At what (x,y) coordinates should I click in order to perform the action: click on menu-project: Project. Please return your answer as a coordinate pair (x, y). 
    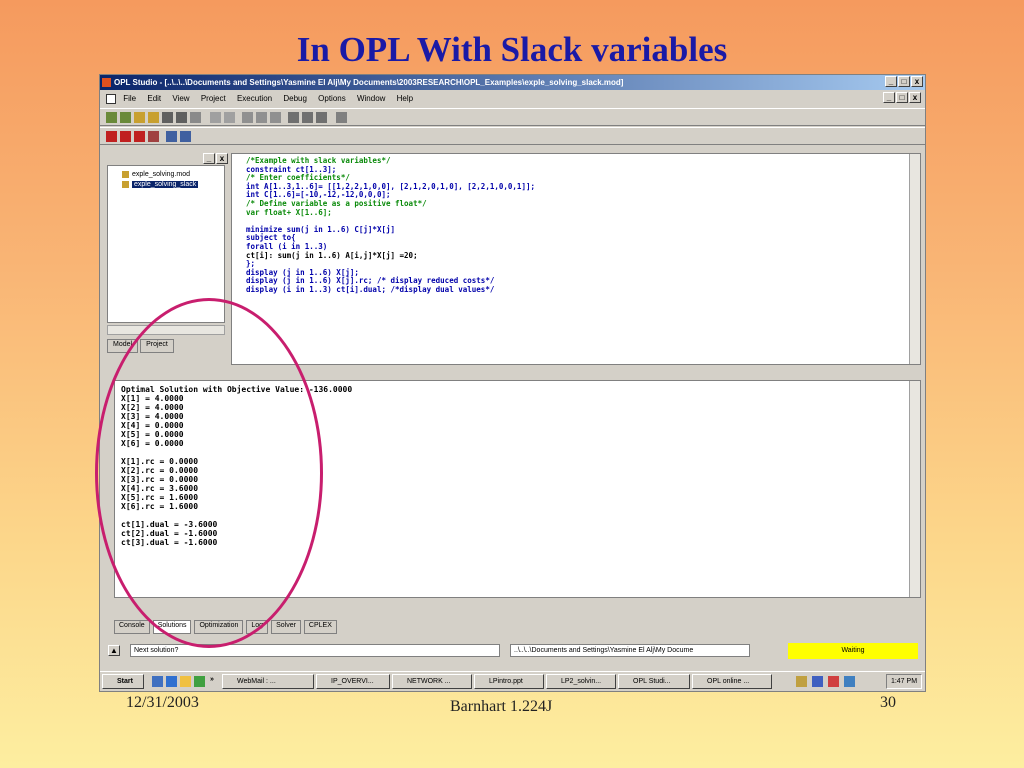
    Looking at the image, I should click on (213, 98).